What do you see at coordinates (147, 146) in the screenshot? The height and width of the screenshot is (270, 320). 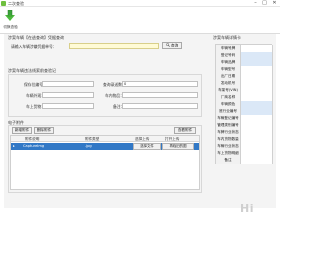 I see `choose-file-button: 选择文件` at bounding box center [147, 146].